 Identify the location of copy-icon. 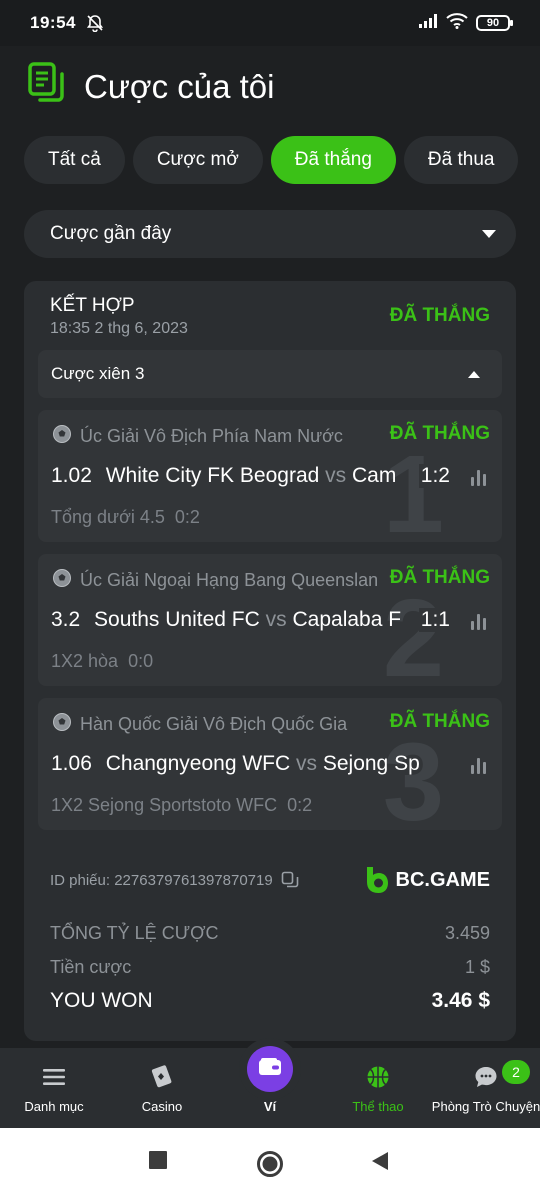
(290, 880).